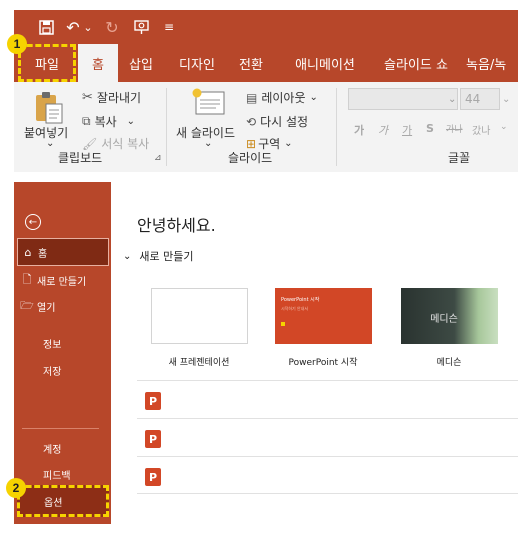  I want to click on char-spacing-button: 갔나, so click(481, 129).